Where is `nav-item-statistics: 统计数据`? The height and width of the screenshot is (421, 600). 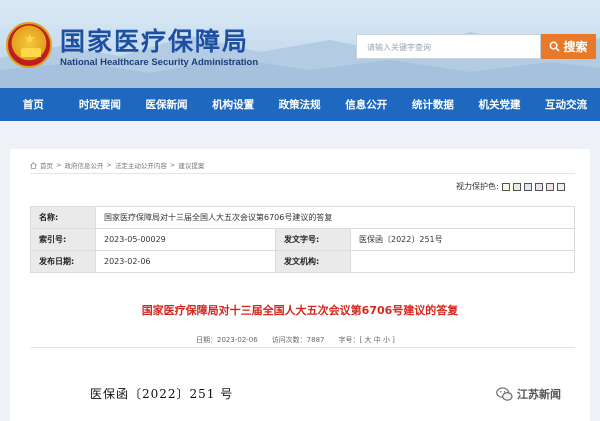 nav-item-statistics: 统计数据 is located at coordinates (433, 104).